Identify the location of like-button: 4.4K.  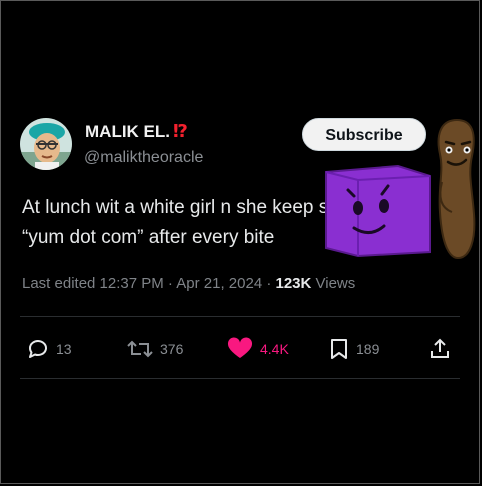
(257, 349).